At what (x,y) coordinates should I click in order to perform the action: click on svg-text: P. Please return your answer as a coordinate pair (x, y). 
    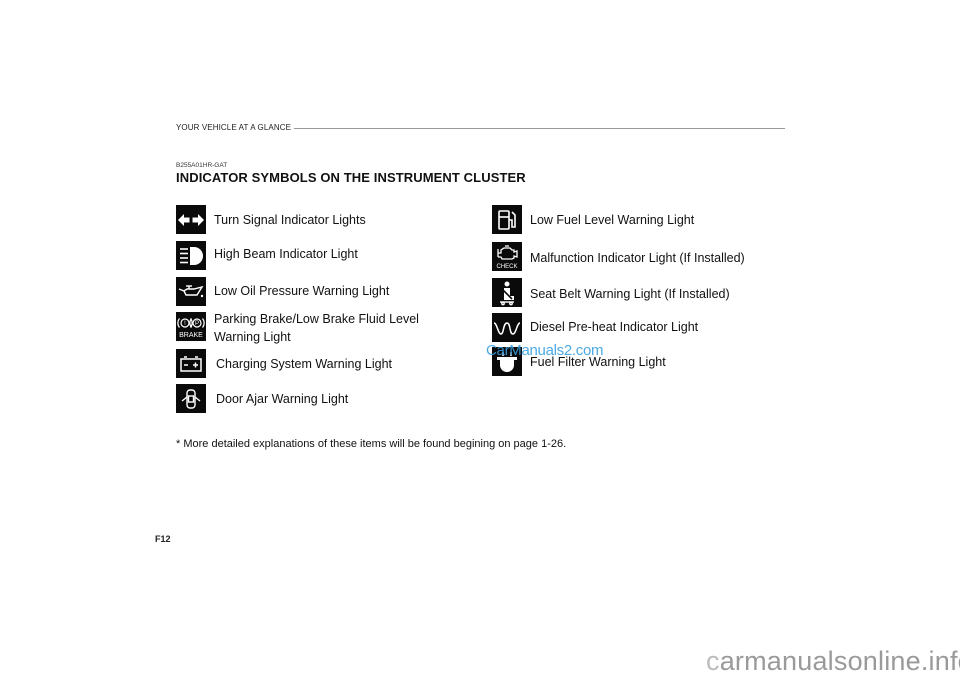
    Looking at the image, I should click on (197, 324).